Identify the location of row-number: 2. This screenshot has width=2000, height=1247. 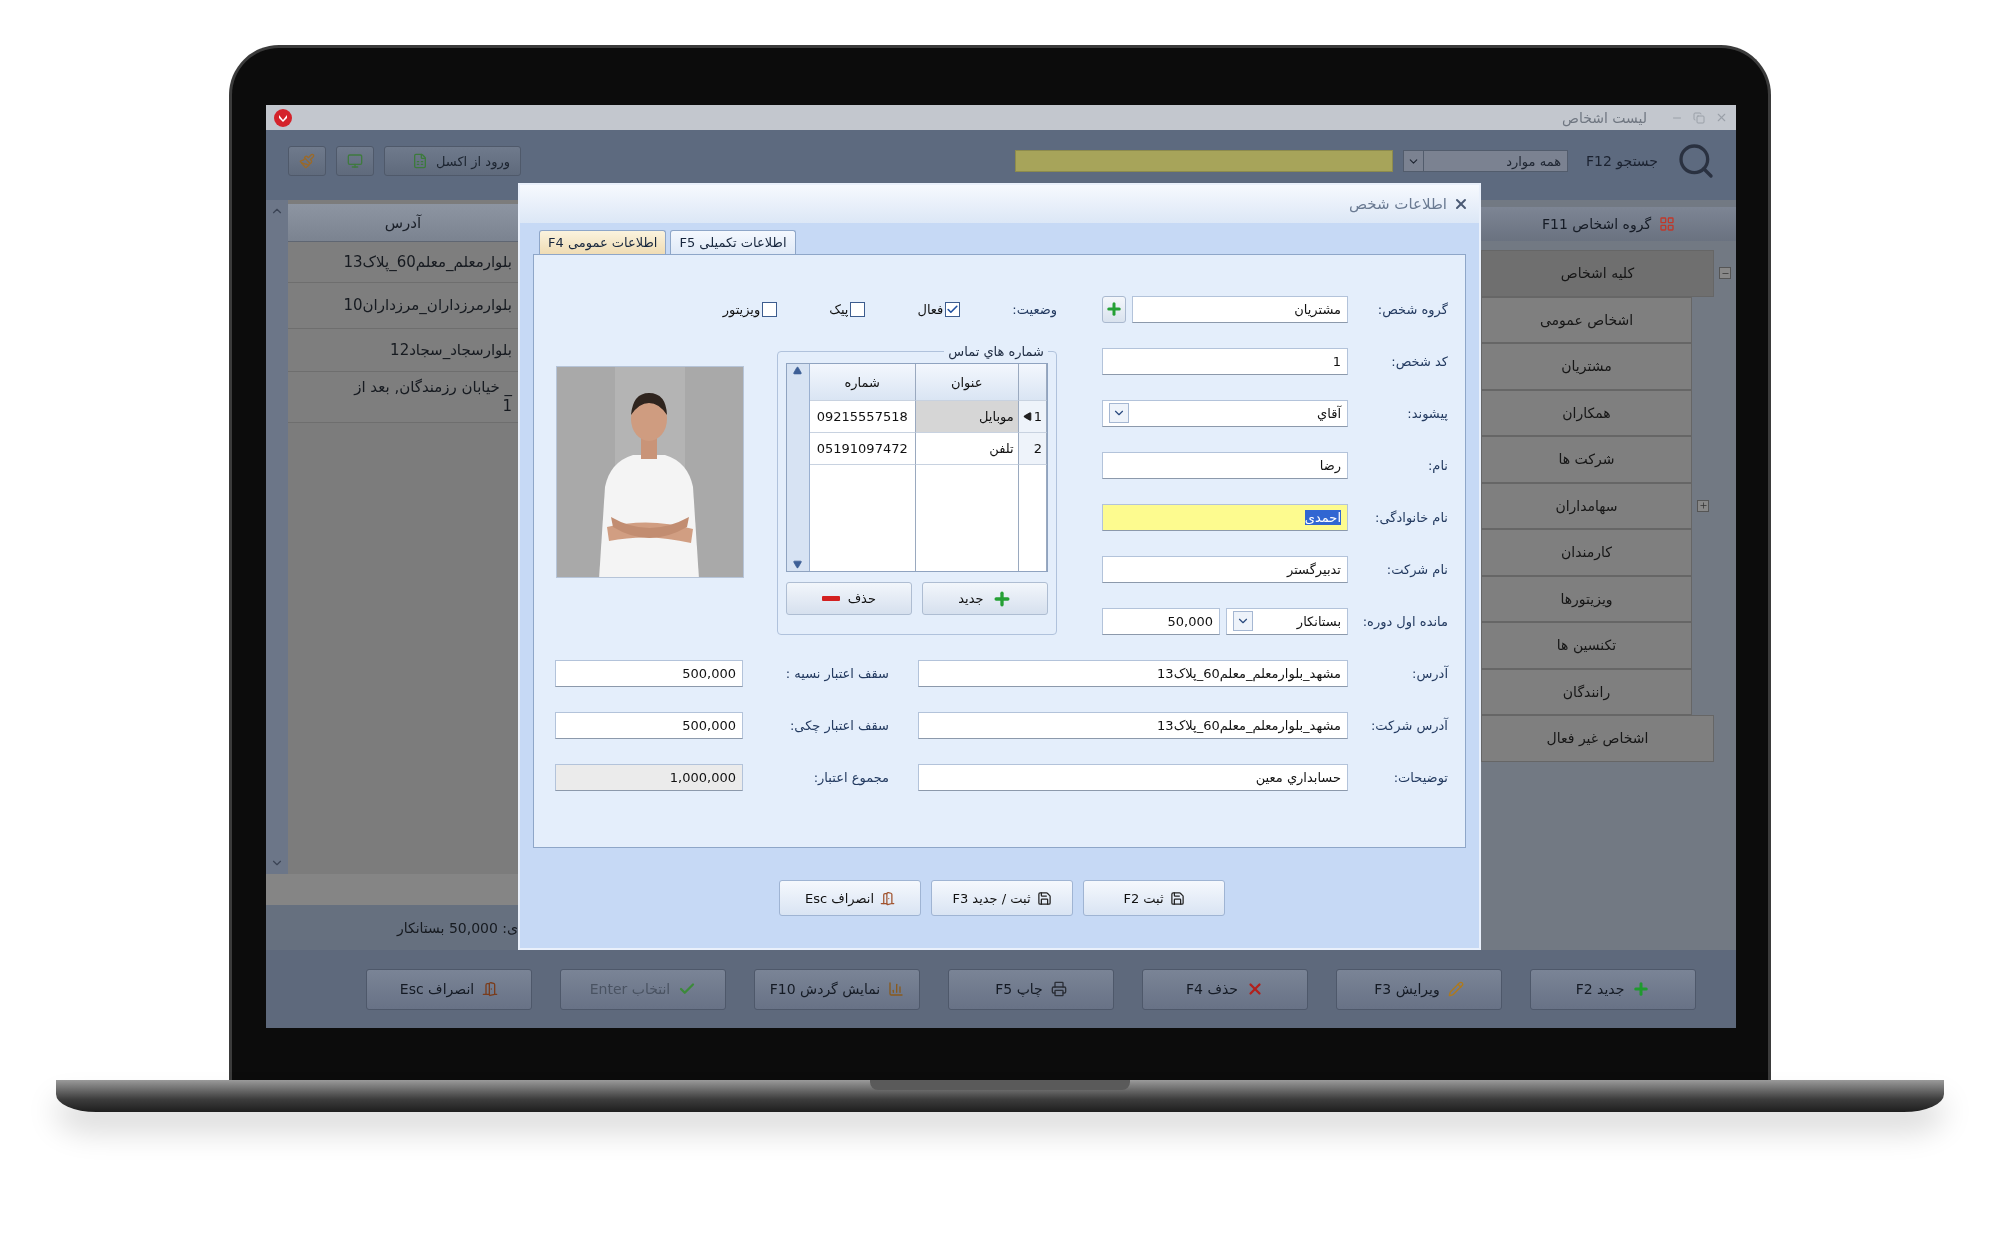
(1037, 448).